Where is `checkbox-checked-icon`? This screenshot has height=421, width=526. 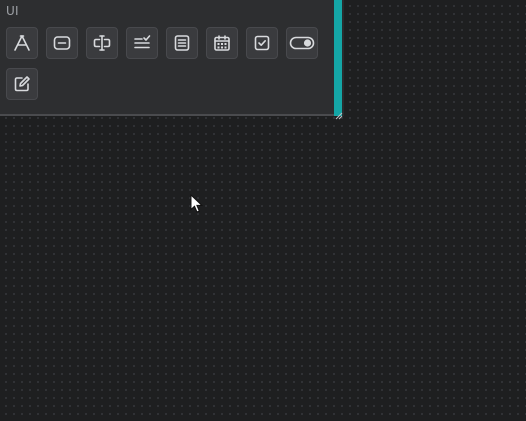 checkbox-checked-icon is located at coordinates (262, 43).